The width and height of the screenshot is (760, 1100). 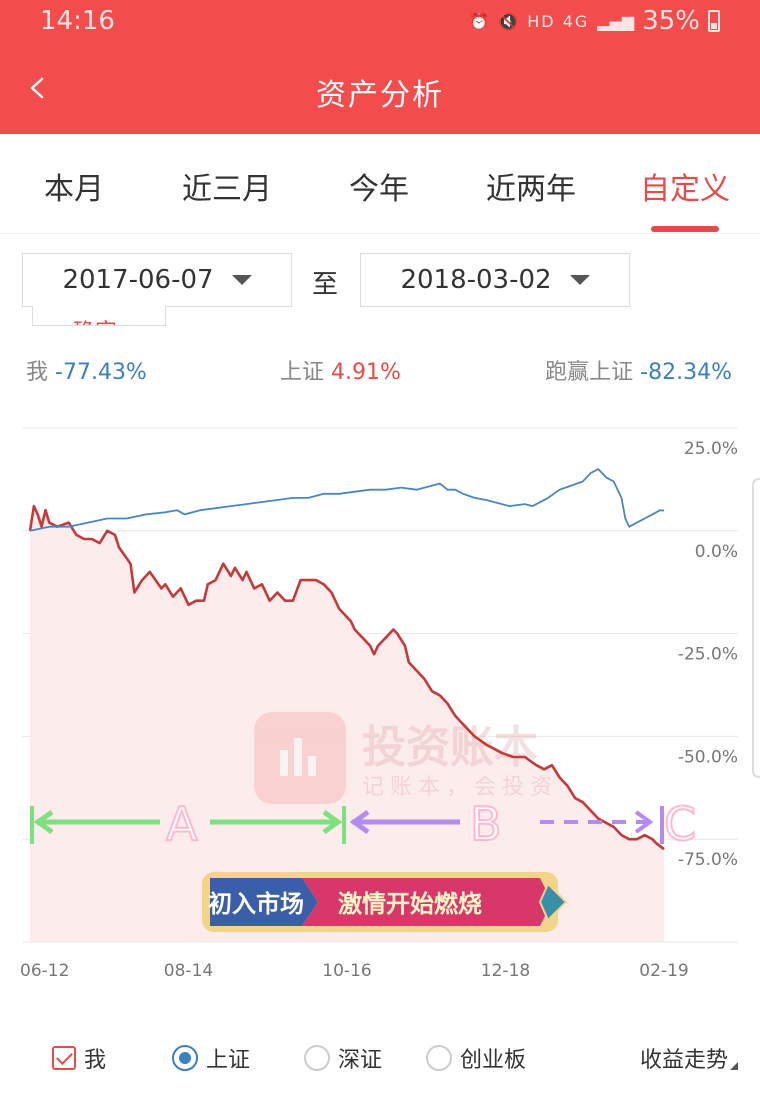 What do you see at coordinates (346, 971) in the screenshot?
I see `x-tick-label: 10-16` at bounding box center [346, 971].